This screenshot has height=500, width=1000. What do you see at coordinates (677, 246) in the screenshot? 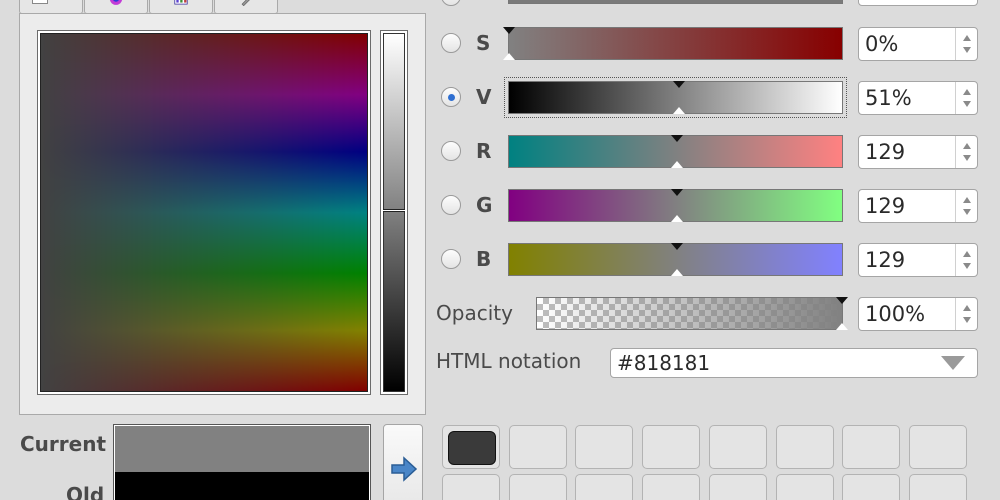
I see `slider-b-handle-top` at bounding box center [677, 246].